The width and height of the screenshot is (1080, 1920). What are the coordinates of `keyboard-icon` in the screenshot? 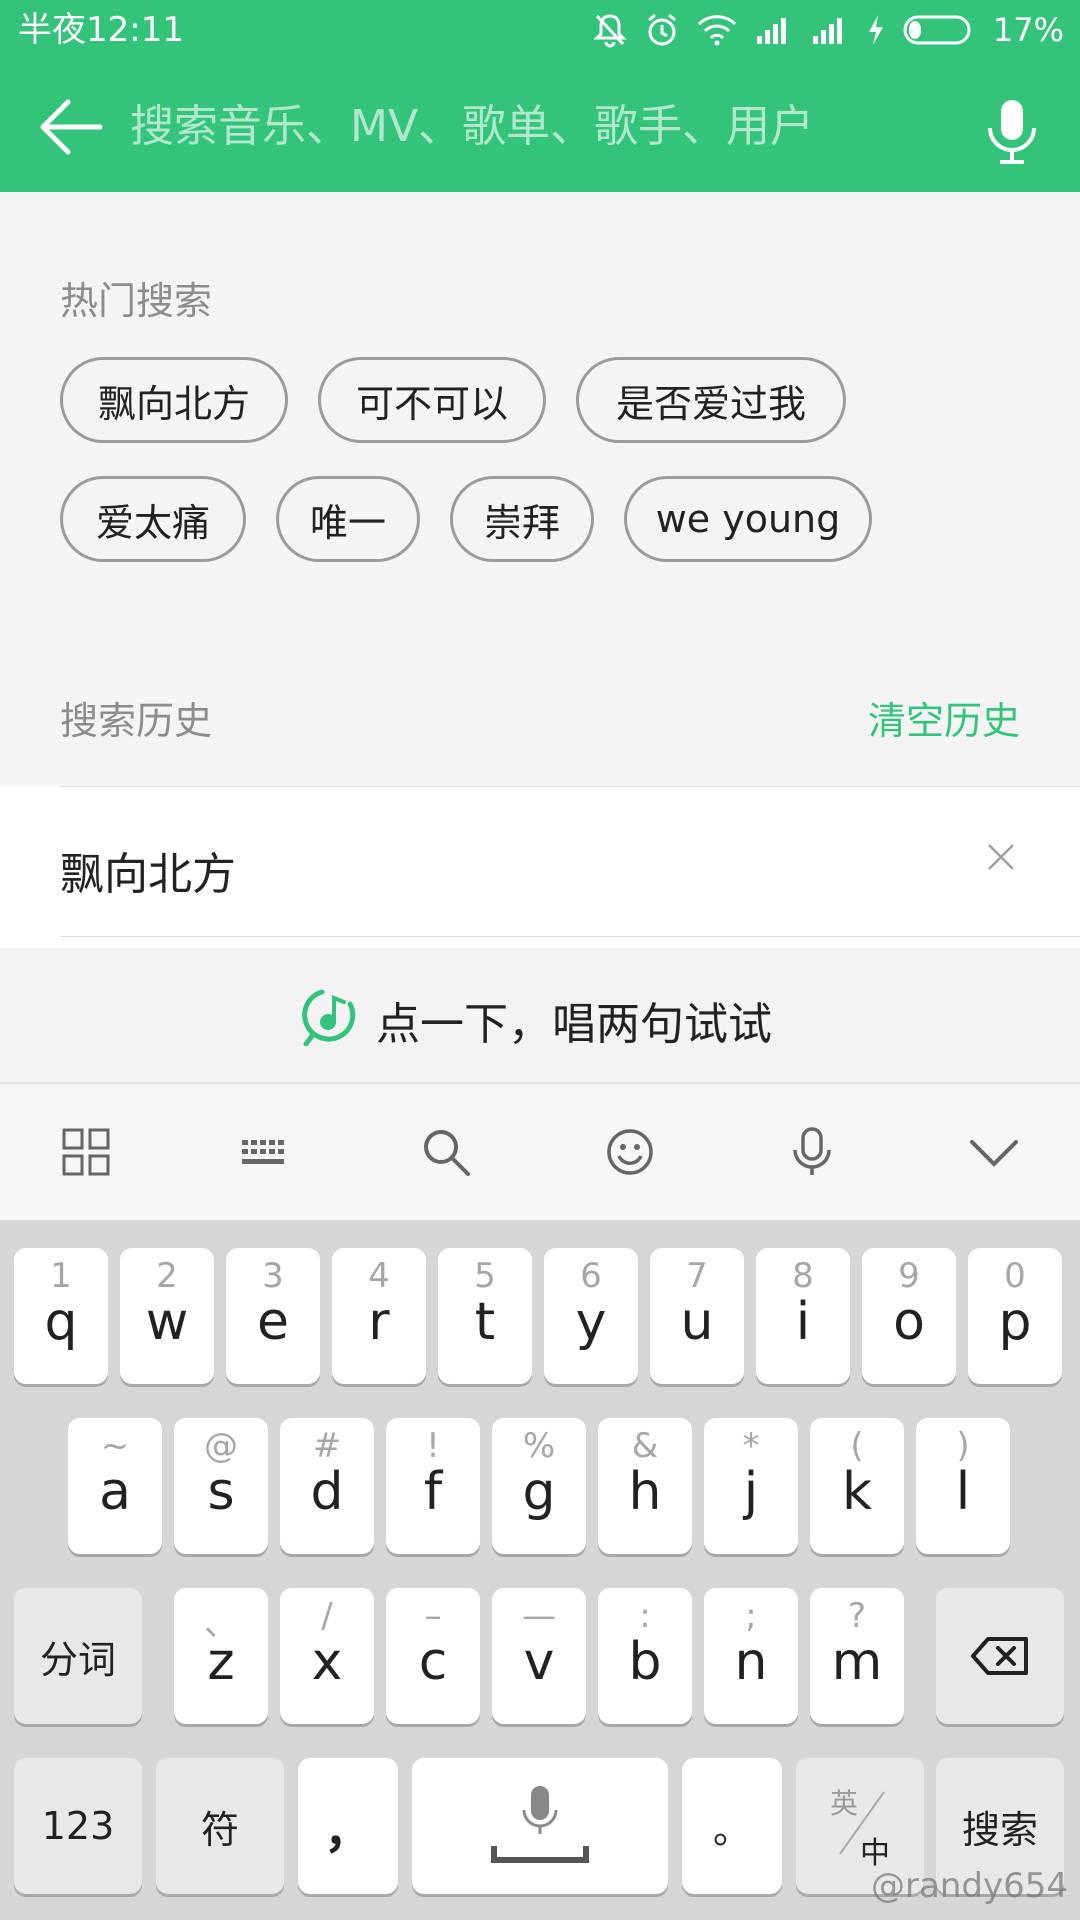 It's located at (264, 1152).